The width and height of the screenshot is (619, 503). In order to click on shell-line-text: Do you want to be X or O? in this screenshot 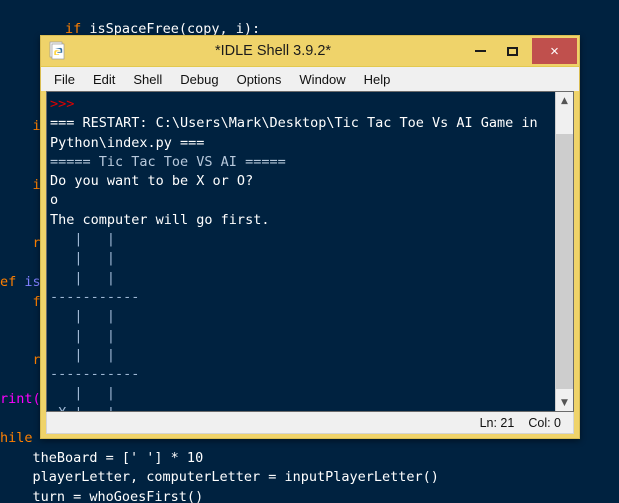, I will do `click(152, 181)`.